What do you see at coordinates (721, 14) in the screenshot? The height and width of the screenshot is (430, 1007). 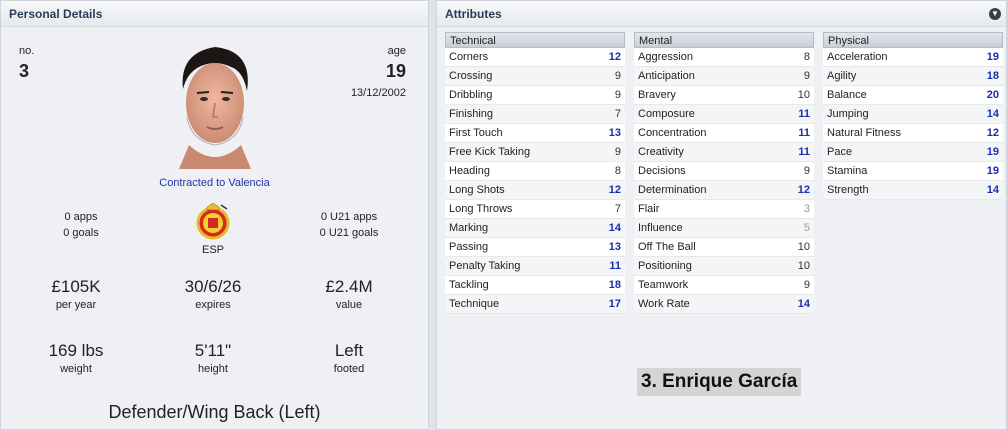 I see `attributes-header: Attributes ▼` at bounding box center [721, 14].